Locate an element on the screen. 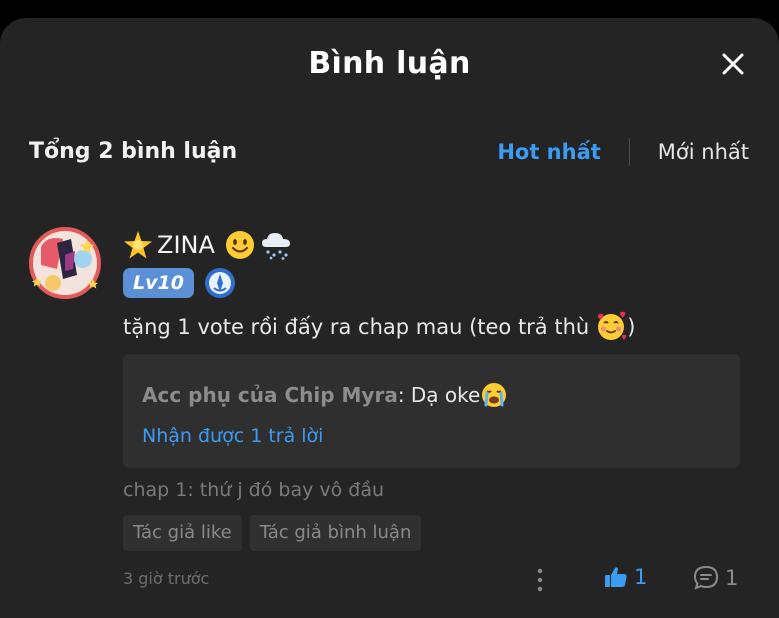  author-tags: Tác giả like Tác giả bình luận is located at coordinates (276, 533).